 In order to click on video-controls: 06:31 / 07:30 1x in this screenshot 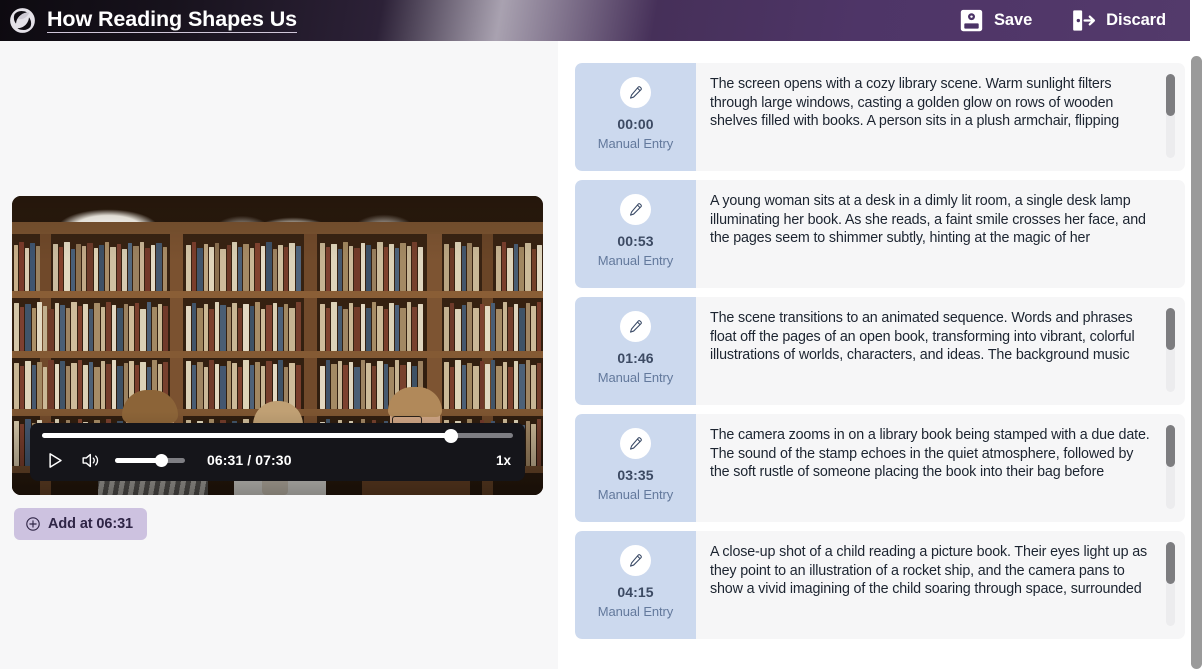, I will do `click(277, 452)`.